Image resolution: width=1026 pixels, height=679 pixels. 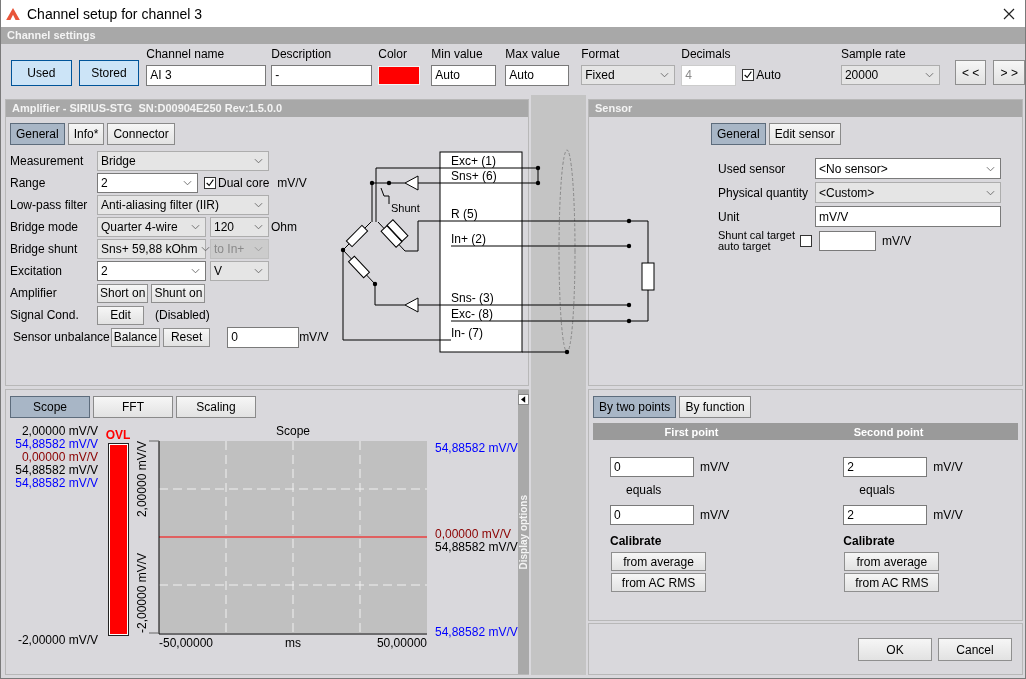 What do you see at coordinates (109, 73) in the screenshot?
I see `toggle-button: Stored` at bounding box center [109, 73].